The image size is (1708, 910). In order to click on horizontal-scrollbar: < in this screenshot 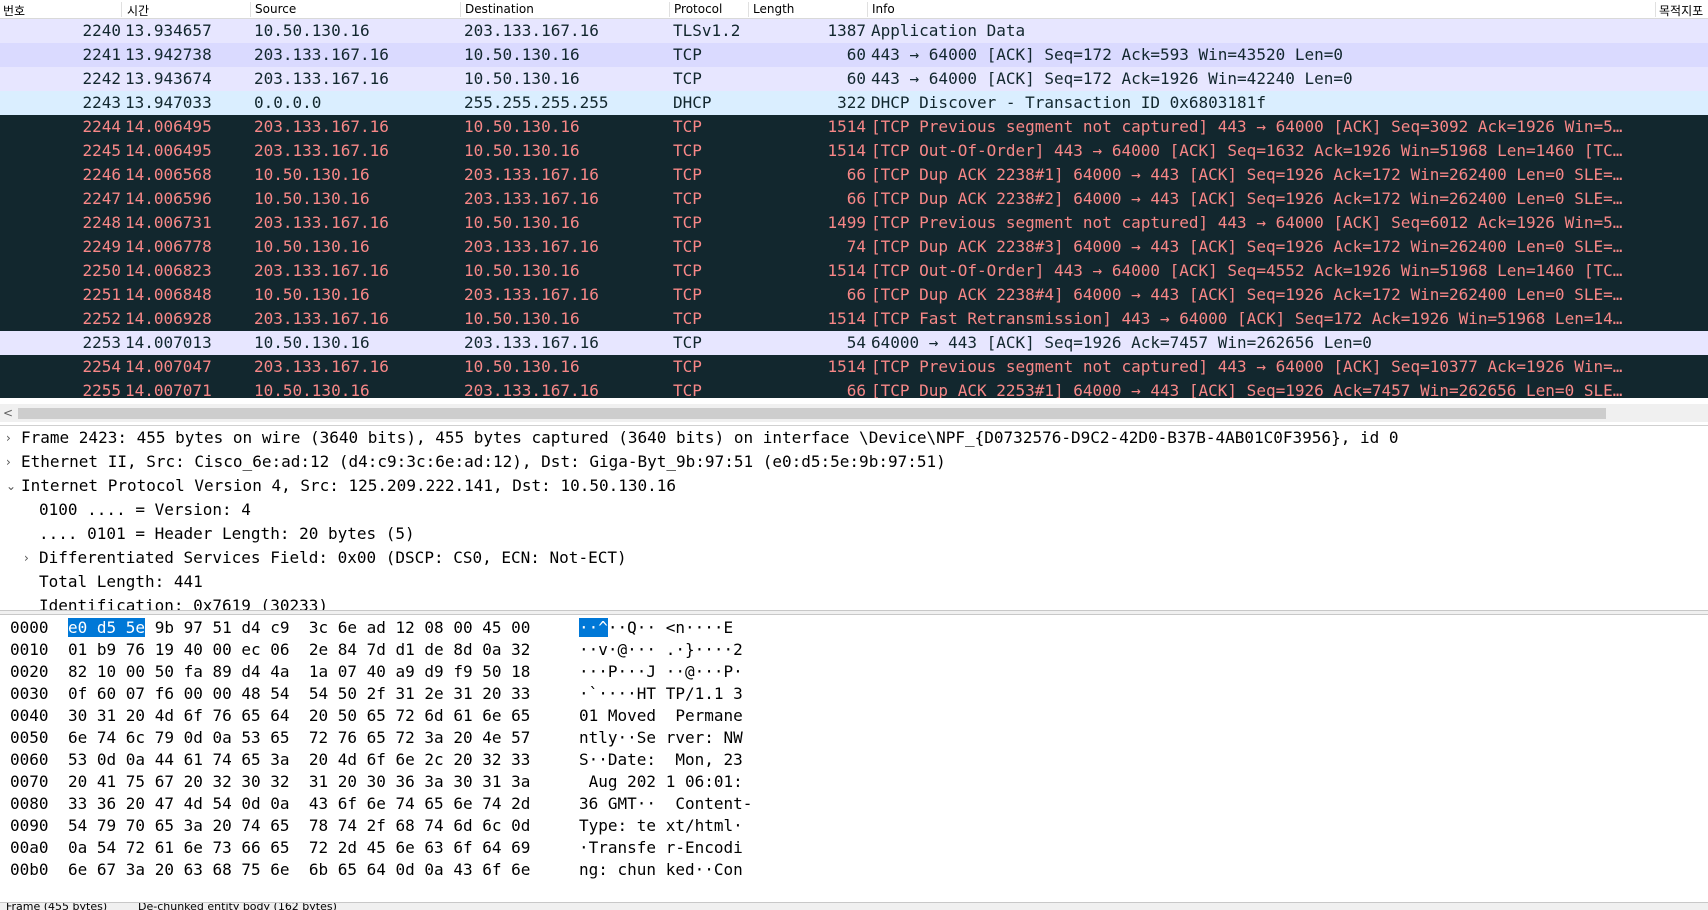, I will do `click(854, 413)`.